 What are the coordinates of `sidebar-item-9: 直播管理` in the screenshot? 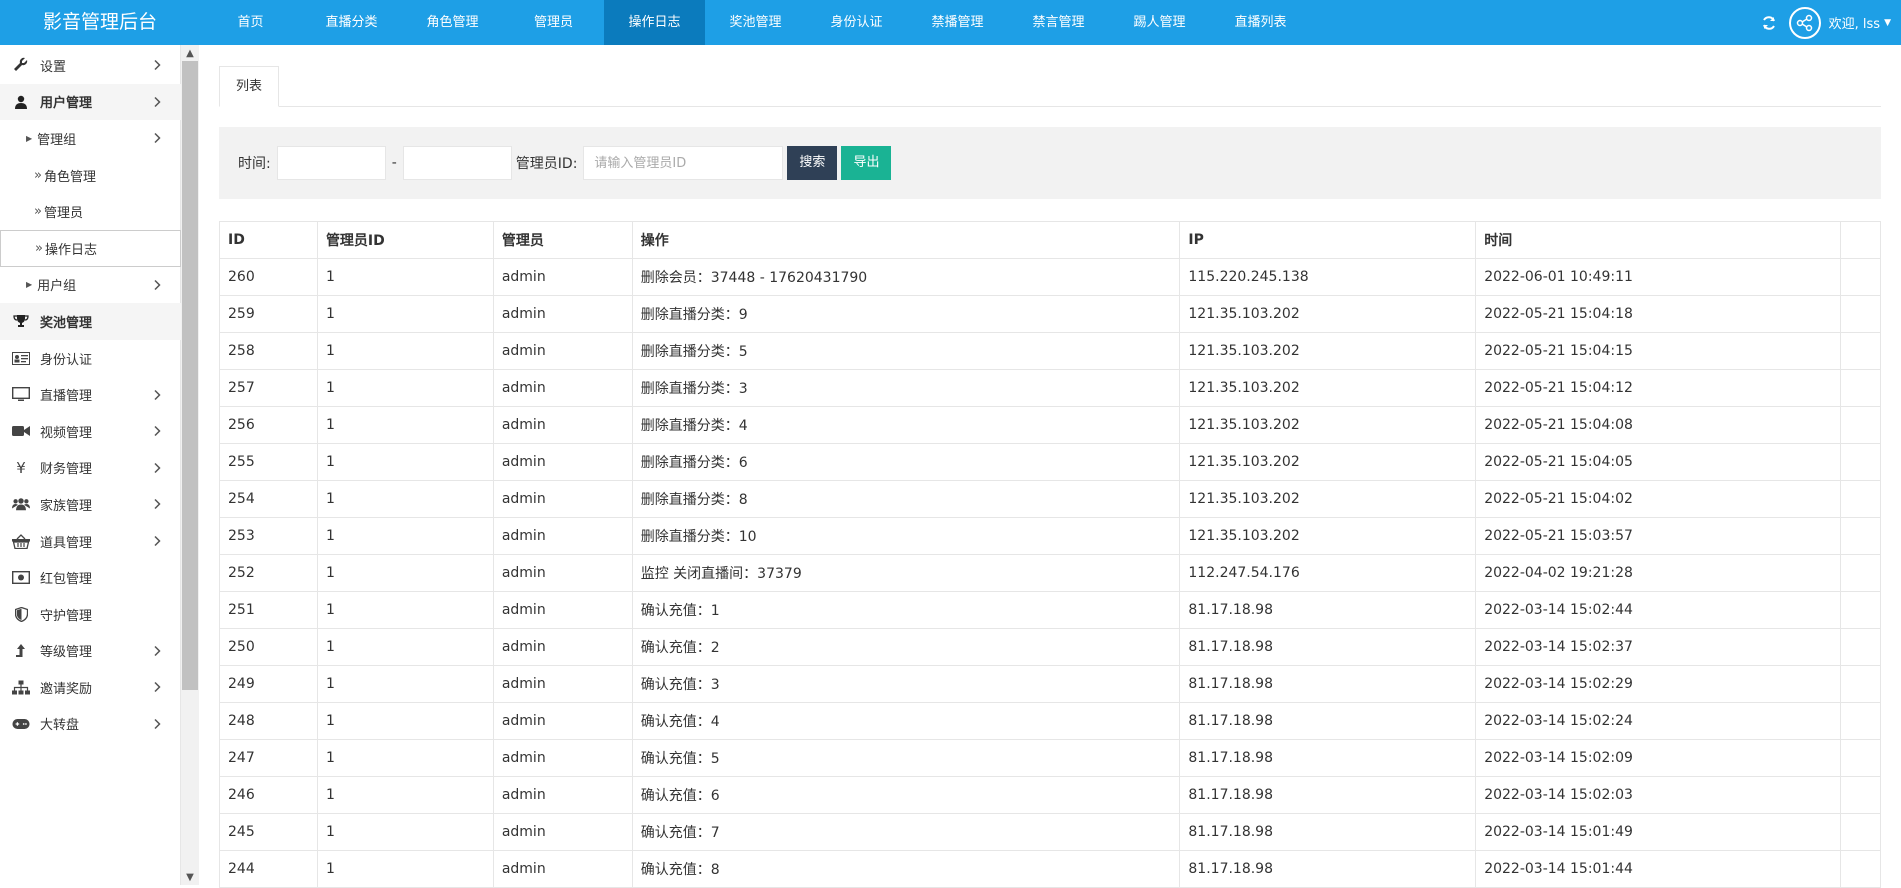 It's located at (90, 394).